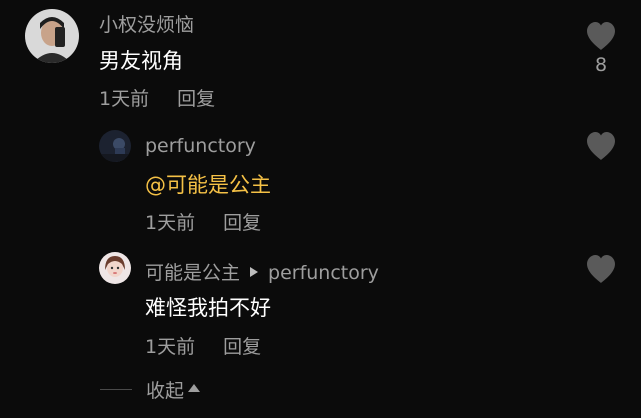  What do you see at coordinates (323, 273) in the screenshot?
I see `reply-target-name: perfunctory` at bounding box center [323, 273].